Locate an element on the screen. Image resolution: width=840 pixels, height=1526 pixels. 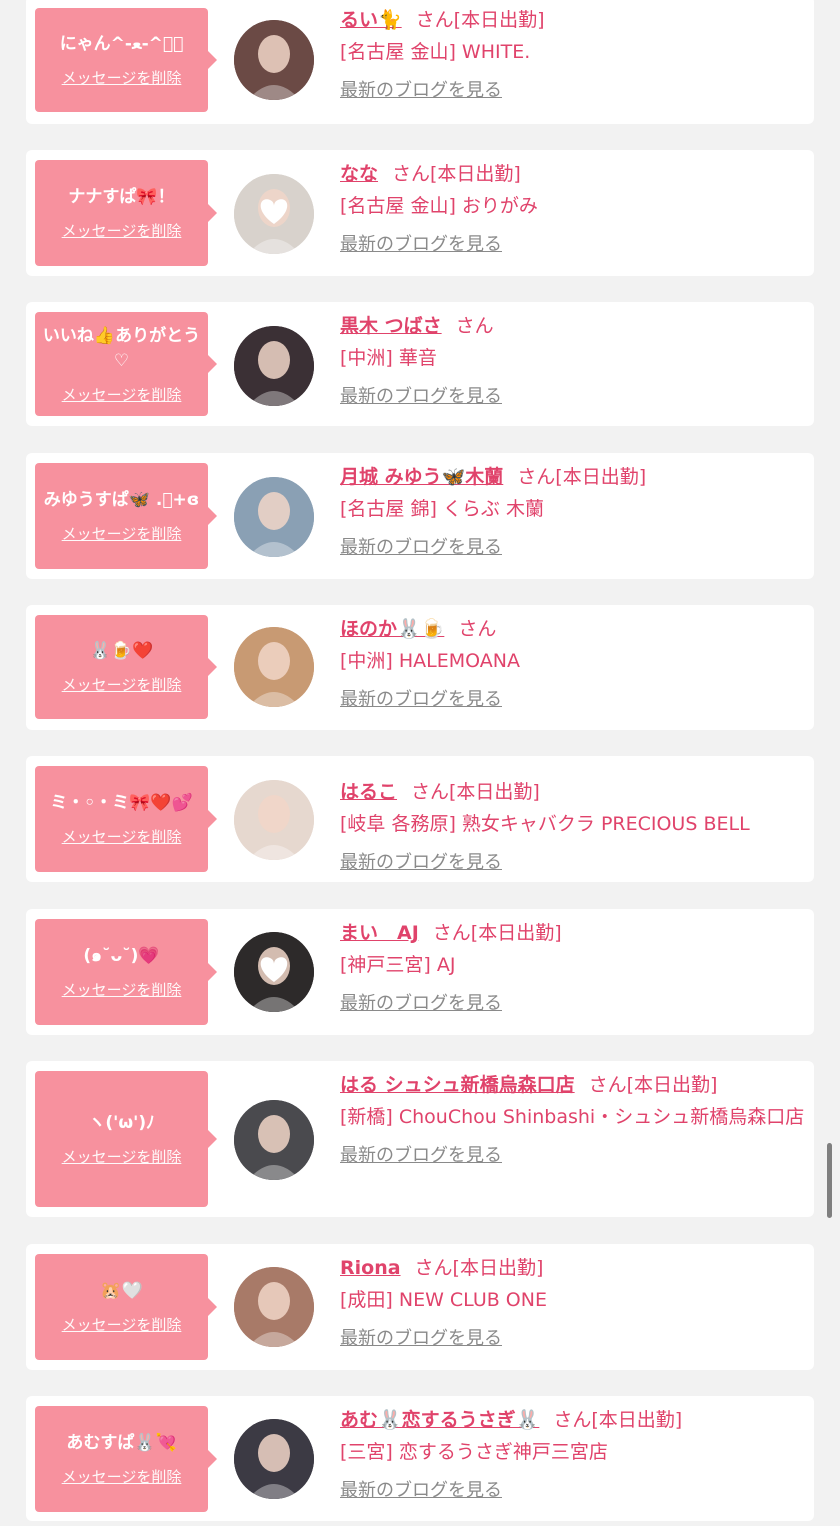
message-text: ヽ('ω')ﾉ is located at coordinates (121, 1123).